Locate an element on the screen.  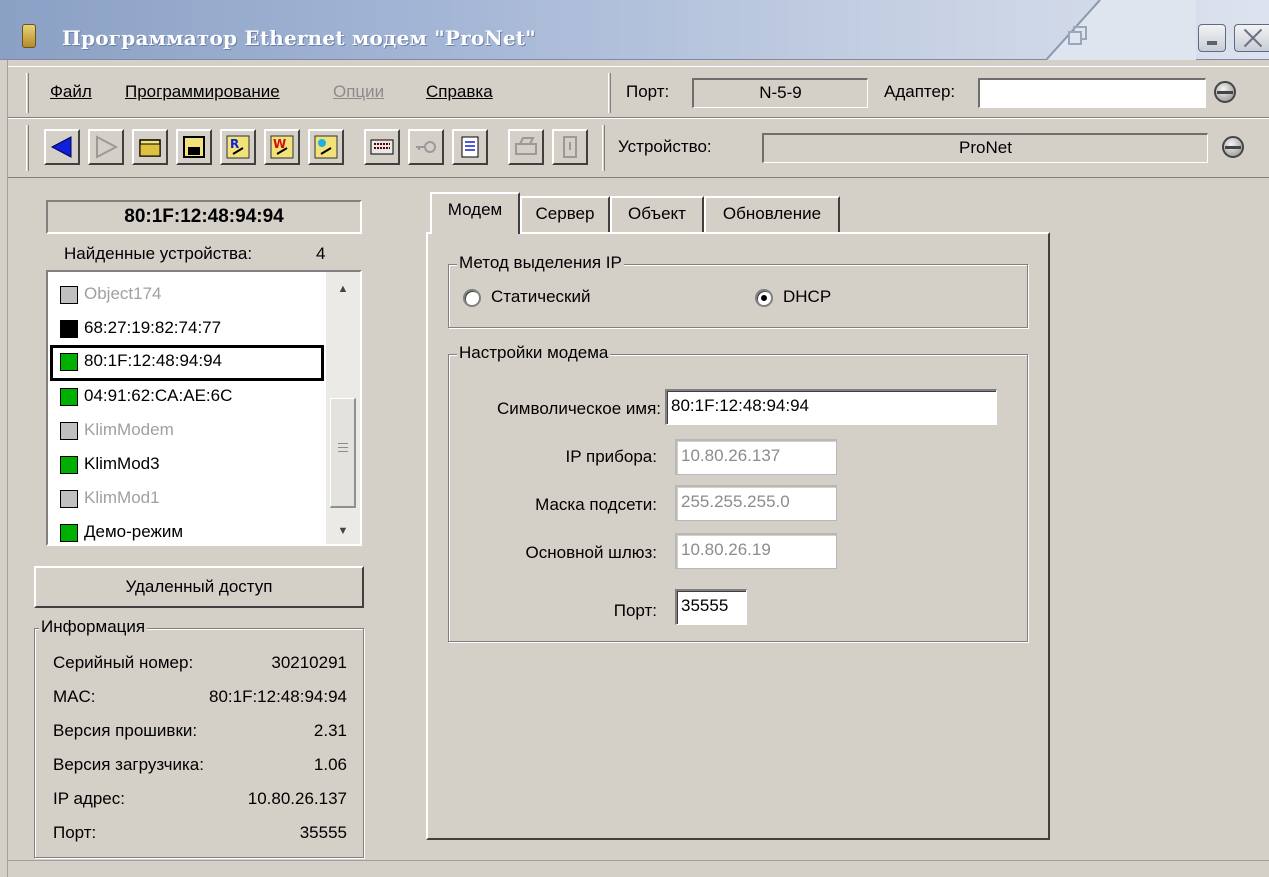
gateway-input: 10.80.26.19 is located at coordinates (756, 551).